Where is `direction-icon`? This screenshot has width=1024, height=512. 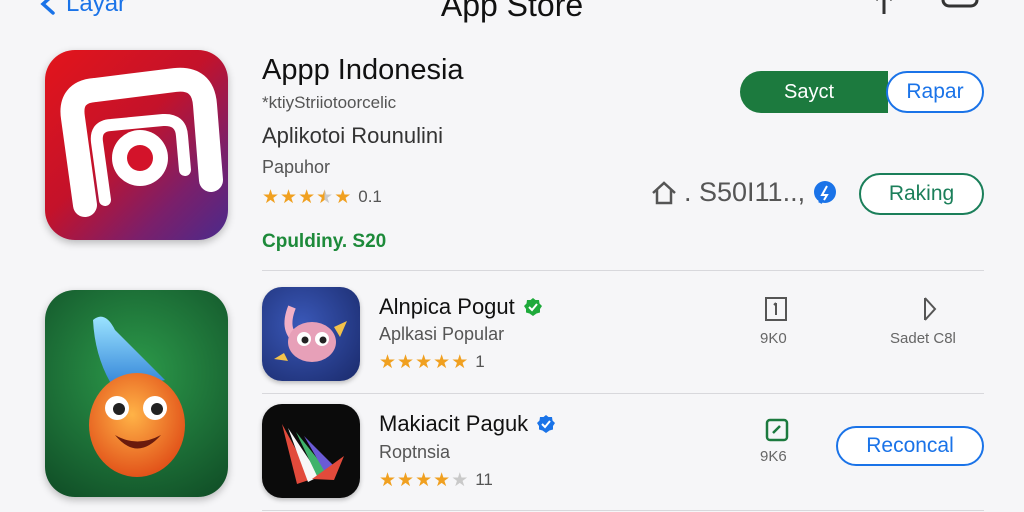 direction-icon is located at coordinates (930, 309).